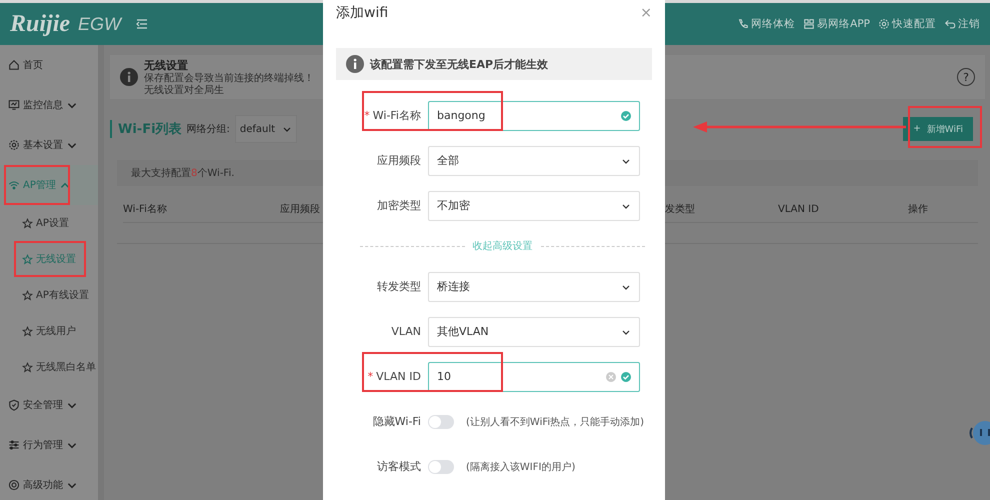 This screenshot has height=500, width=990. I want to click on group-select: default, so click(265, 129).